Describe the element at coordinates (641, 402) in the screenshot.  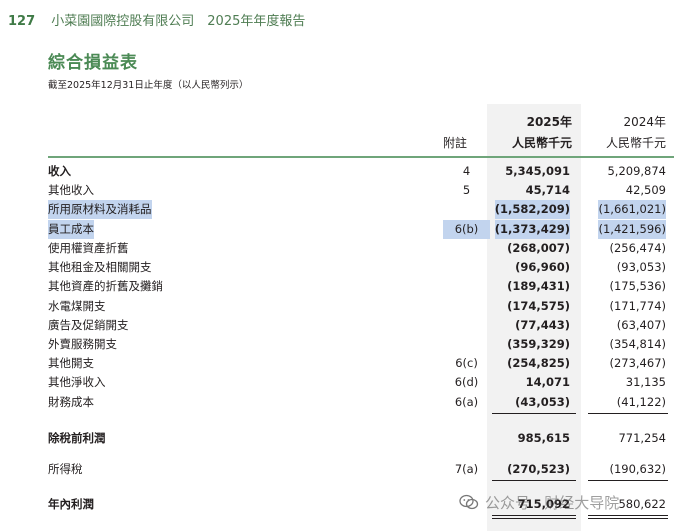
I see `row-value-2024: (41,122)` at that location.